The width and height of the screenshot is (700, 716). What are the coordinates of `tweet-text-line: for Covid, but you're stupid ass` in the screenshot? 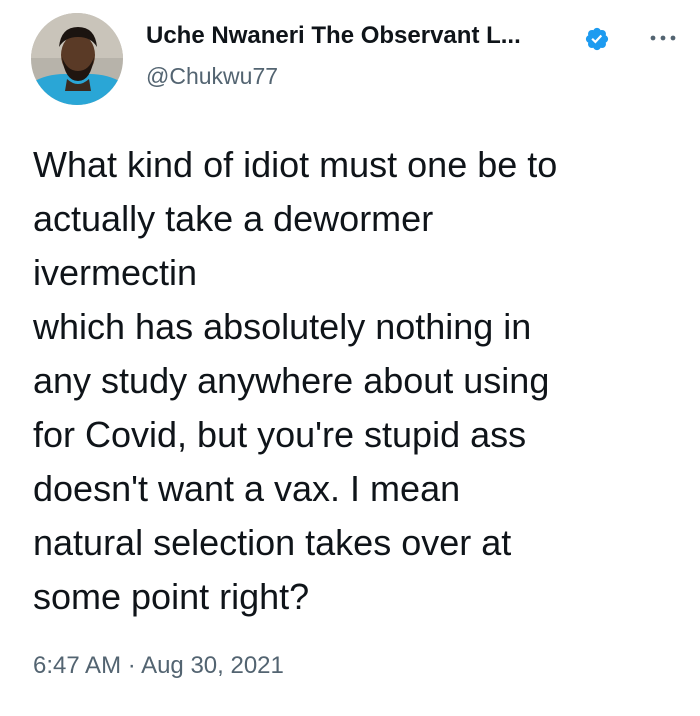 It's located at (280, 434).